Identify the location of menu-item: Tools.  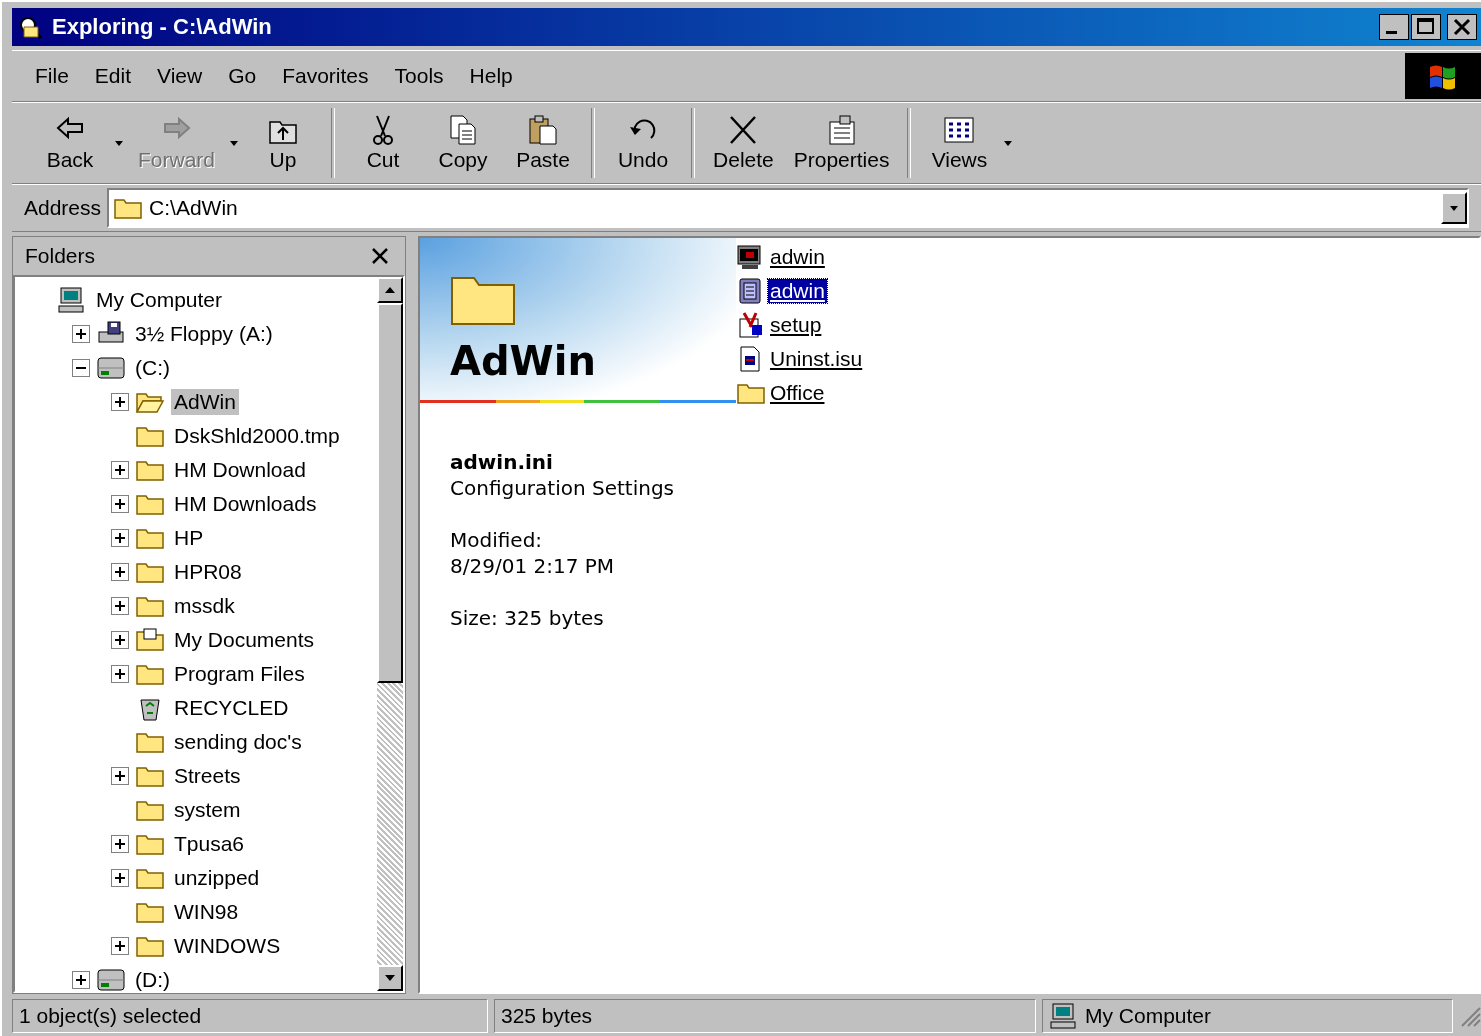
(419, 76).